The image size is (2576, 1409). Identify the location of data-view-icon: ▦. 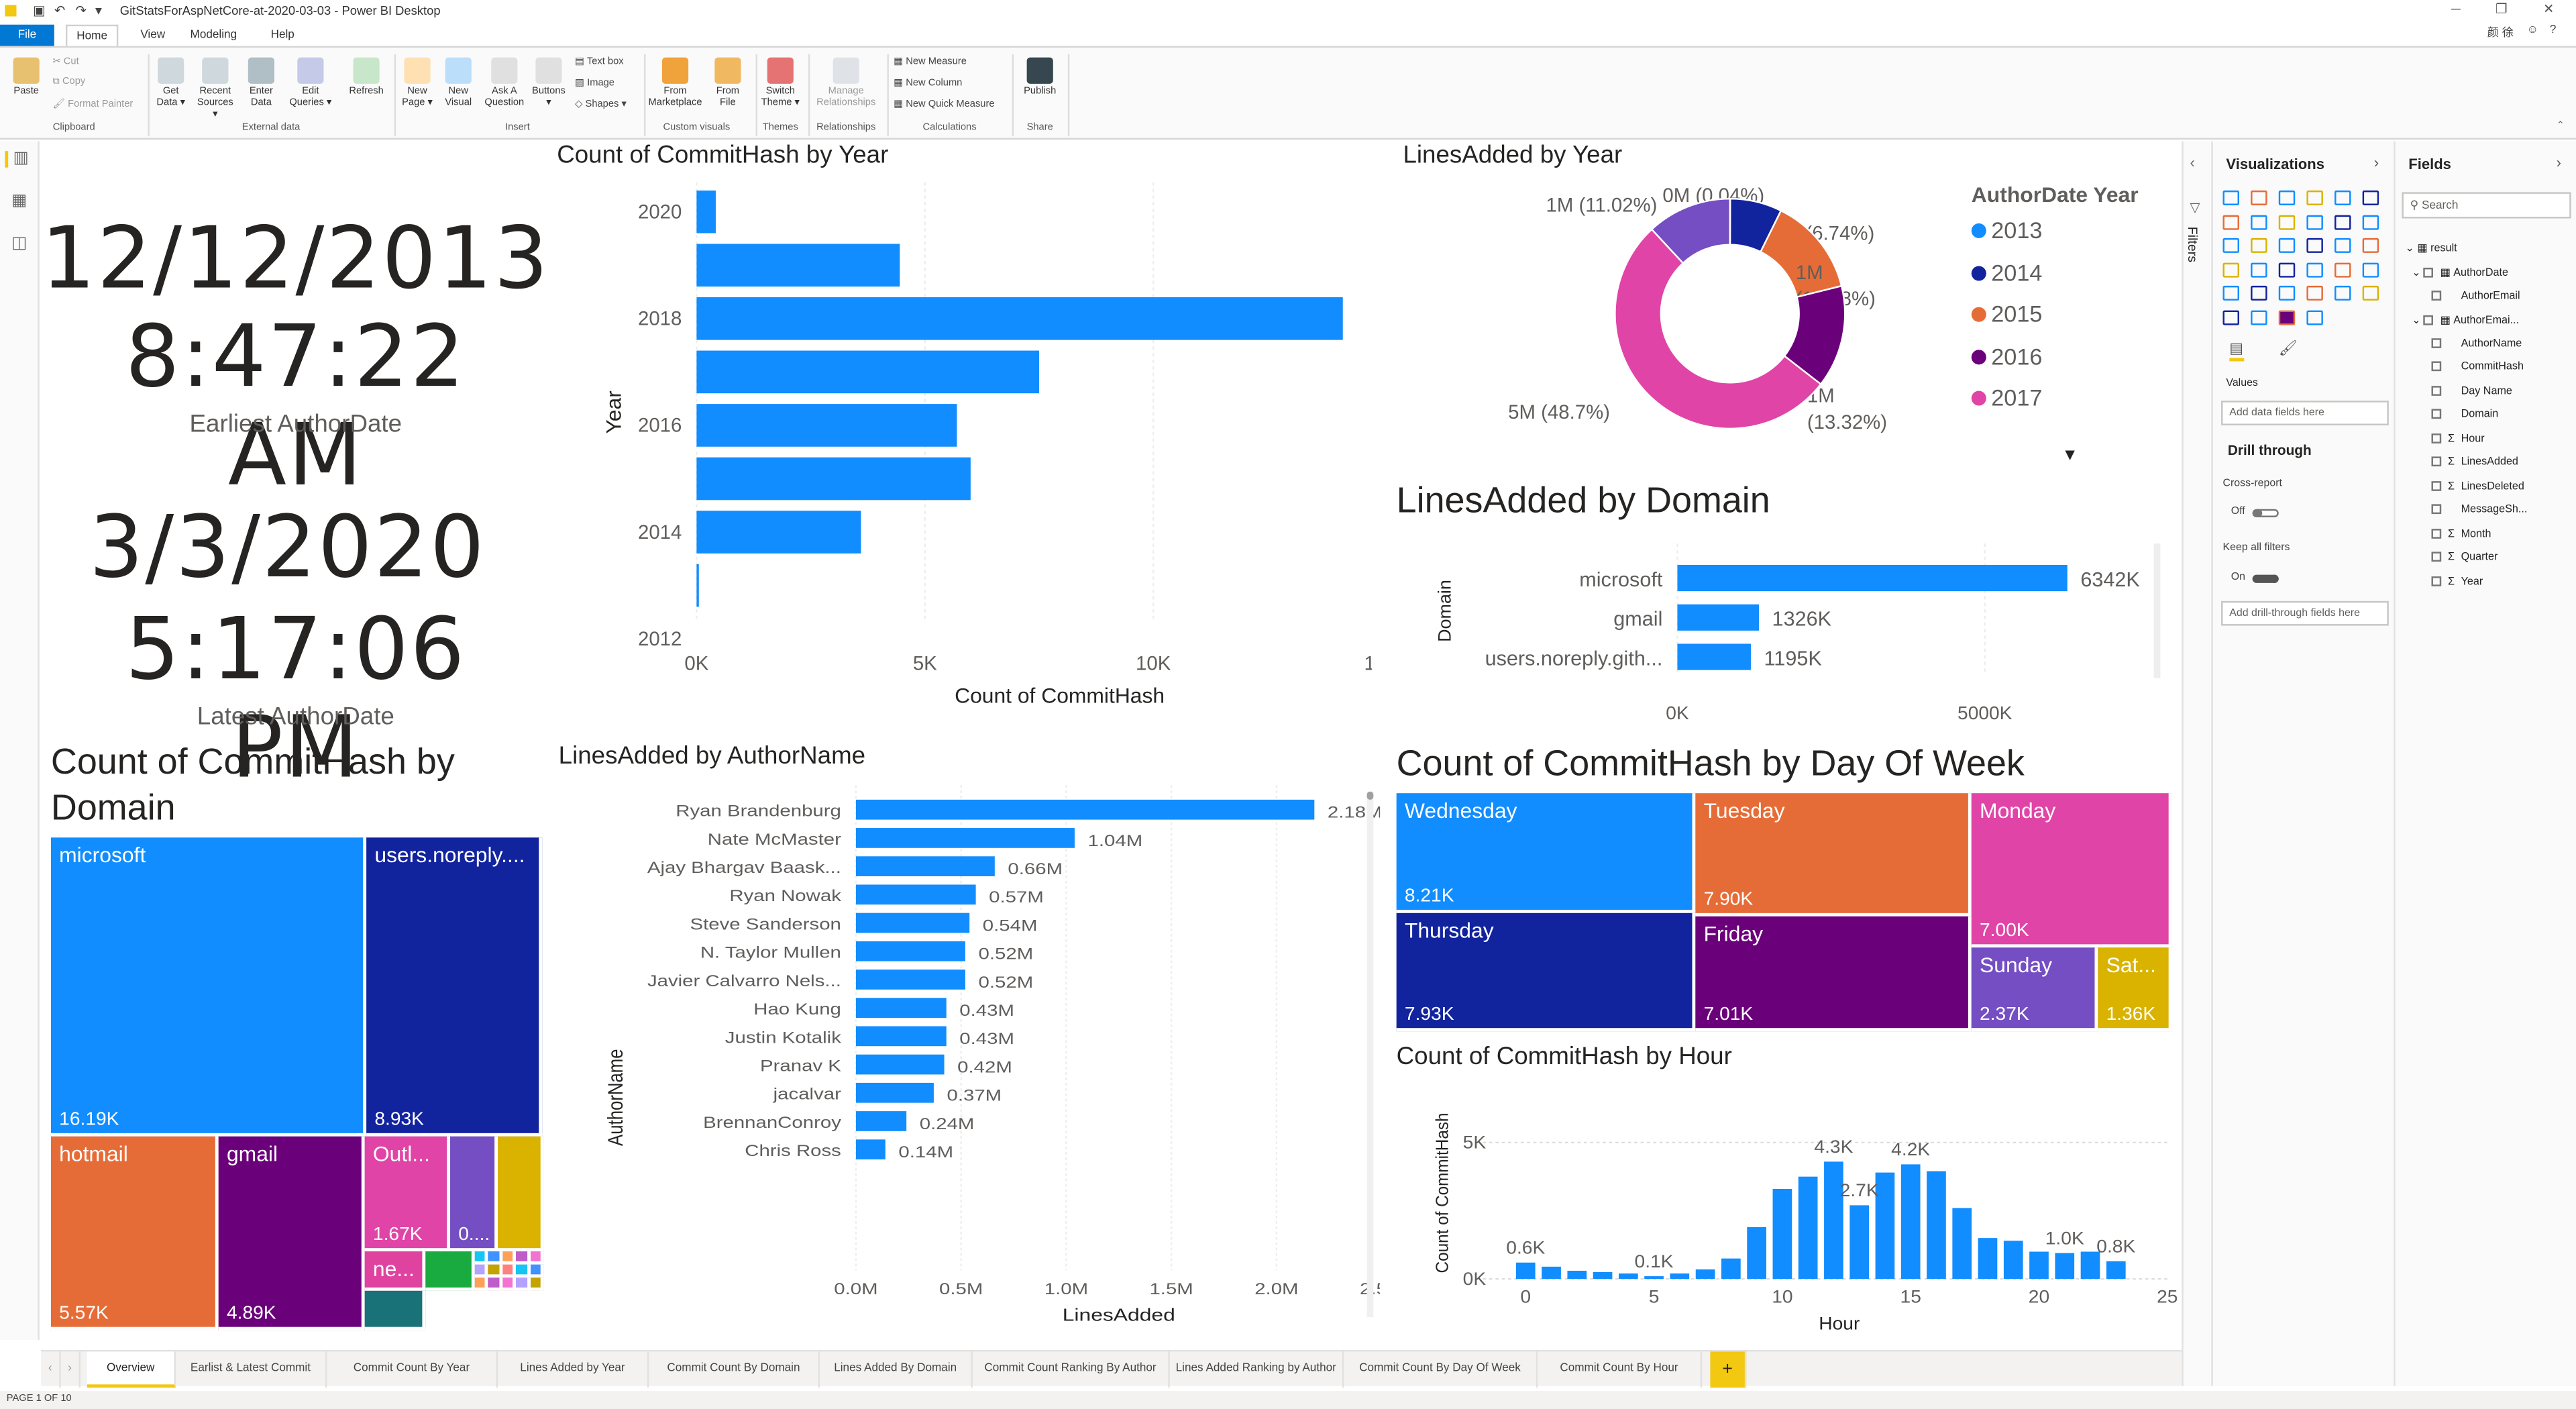
(20, 201).